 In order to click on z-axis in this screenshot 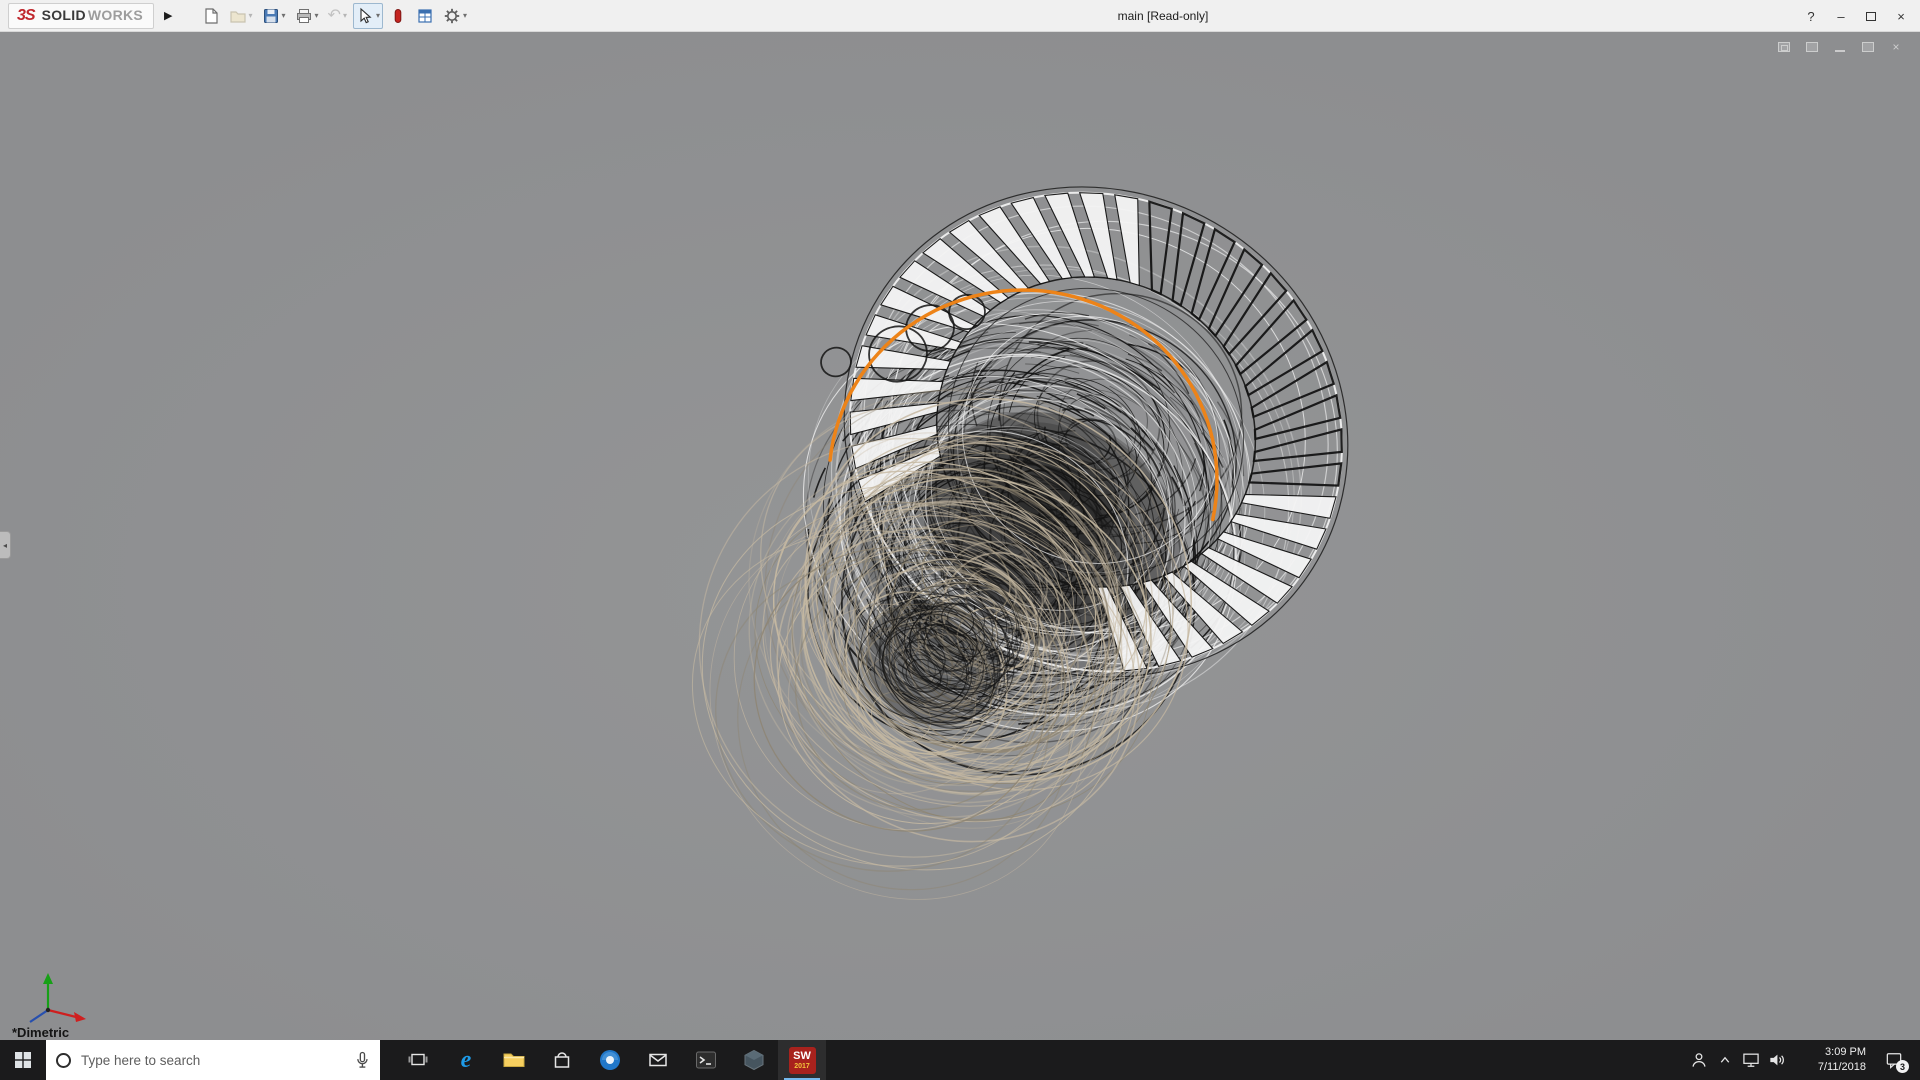, I will do `click(39, 1016)`.